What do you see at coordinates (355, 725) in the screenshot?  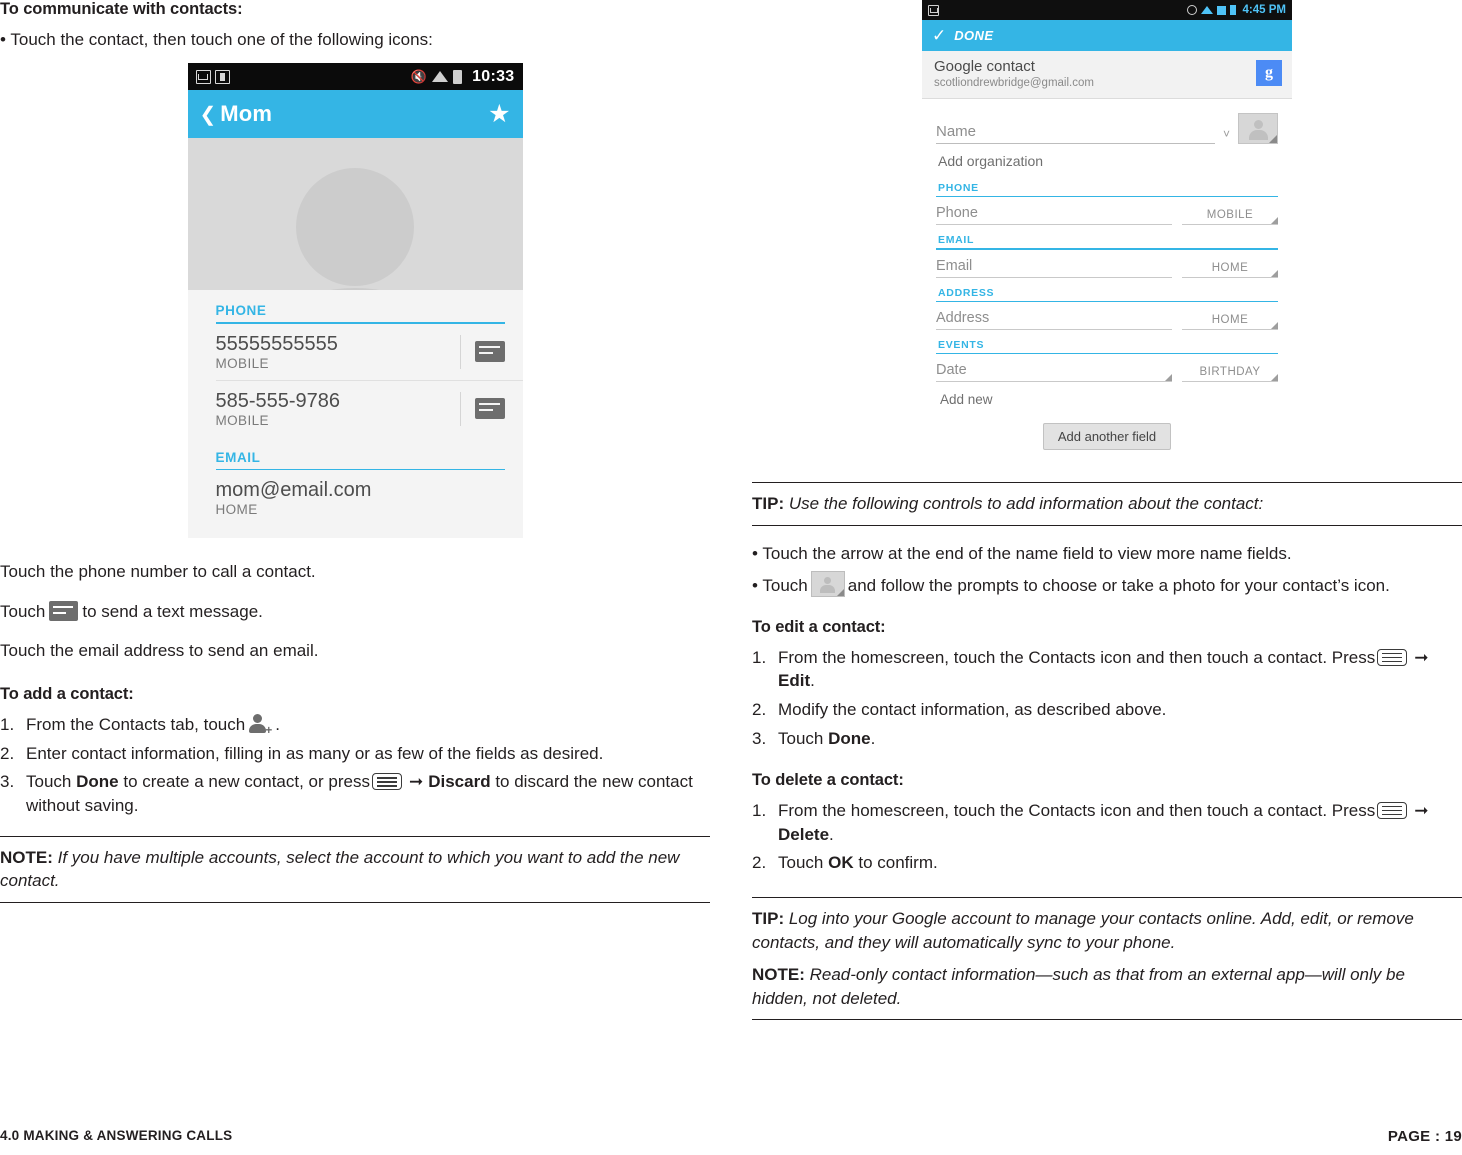 I see `add-step-1: 1. From the Contacts tab, touch +.` at bounding box center [355, 725].